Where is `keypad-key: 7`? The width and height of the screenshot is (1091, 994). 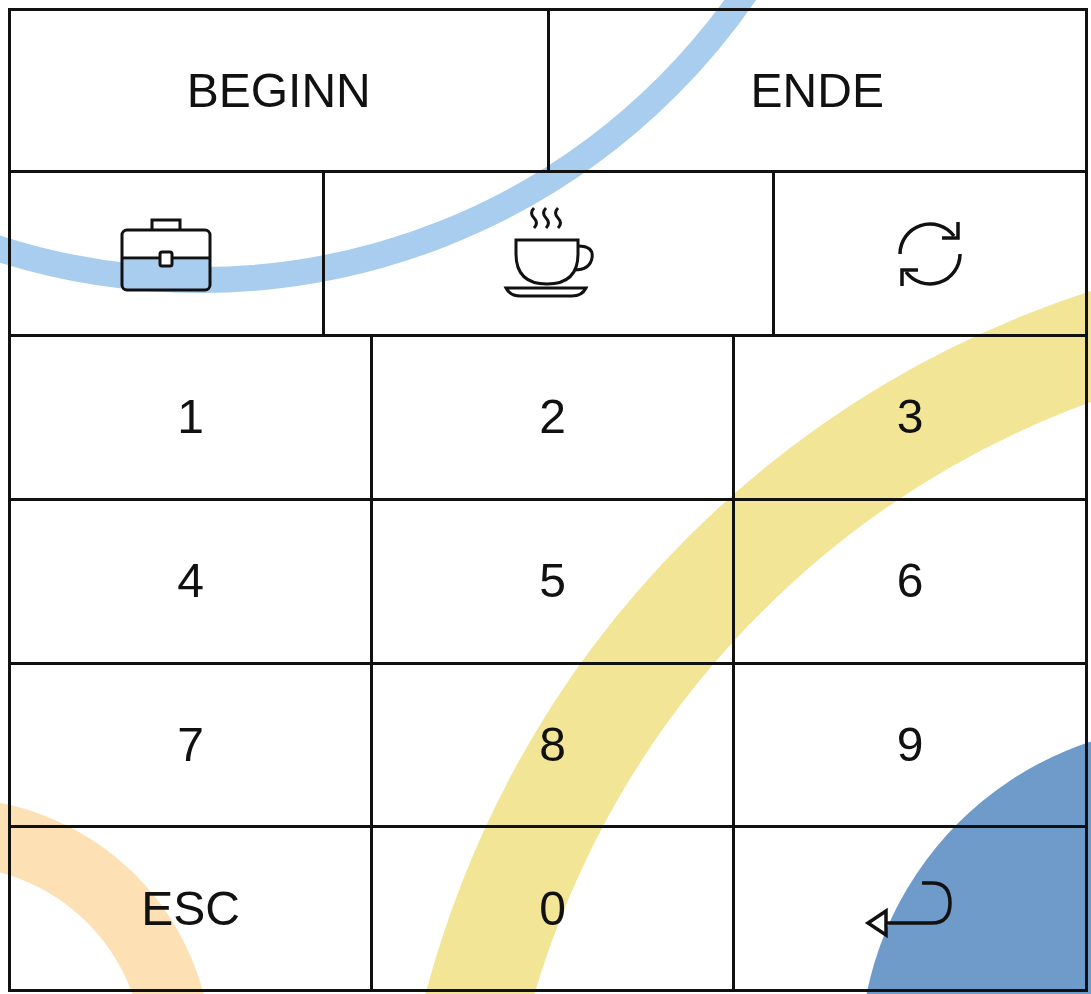
keypad-key: 7 is located at coordinates (190, 743).